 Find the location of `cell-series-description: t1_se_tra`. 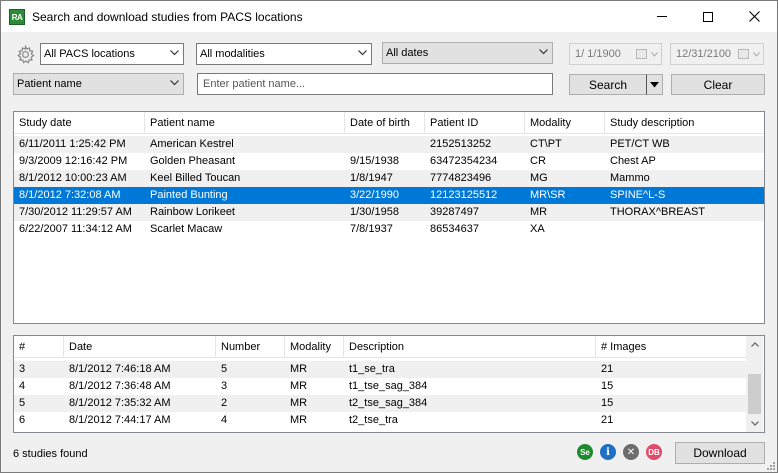

cell-series-description: t1_se_tra is located at coordinates (372, 369).